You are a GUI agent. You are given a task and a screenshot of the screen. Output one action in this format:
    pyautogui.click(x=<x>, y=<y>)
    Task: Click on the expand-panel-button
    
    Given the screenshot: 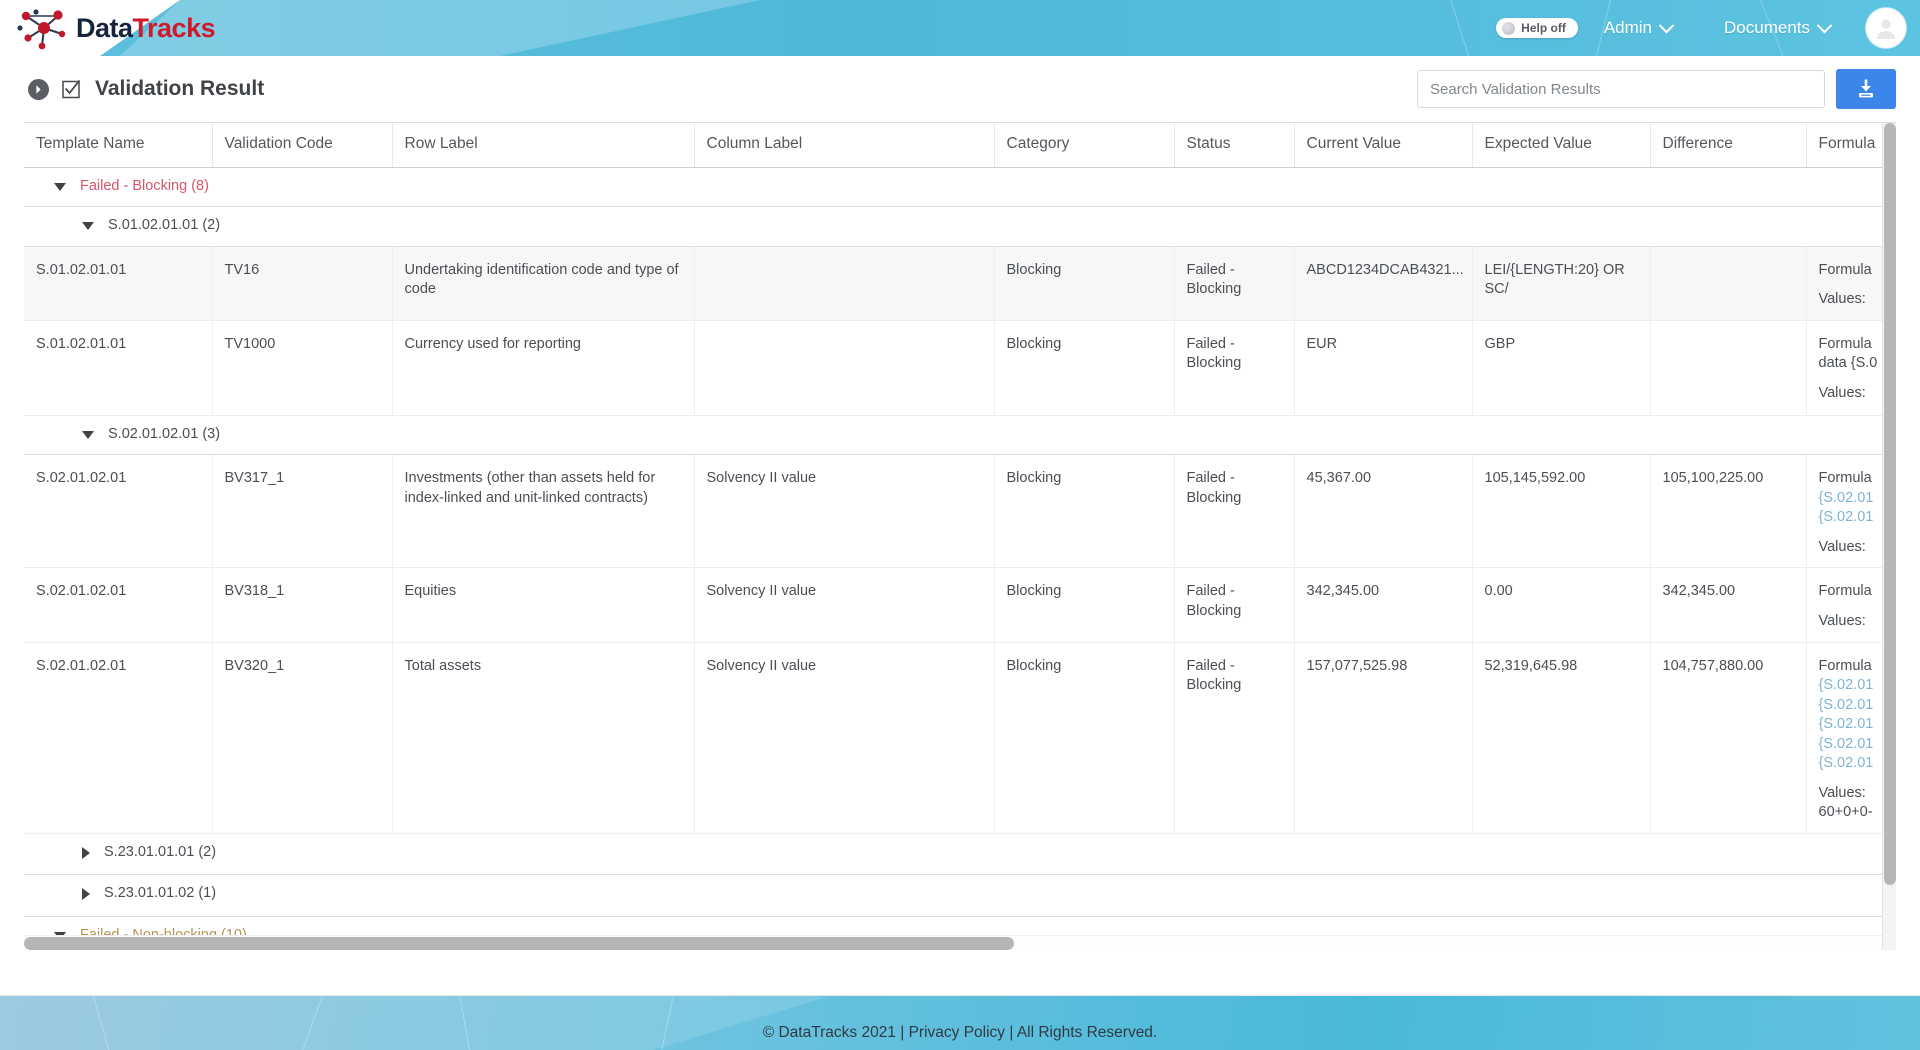 What is the action you would take?
    pyautogui.click(x=38, y=89)
    